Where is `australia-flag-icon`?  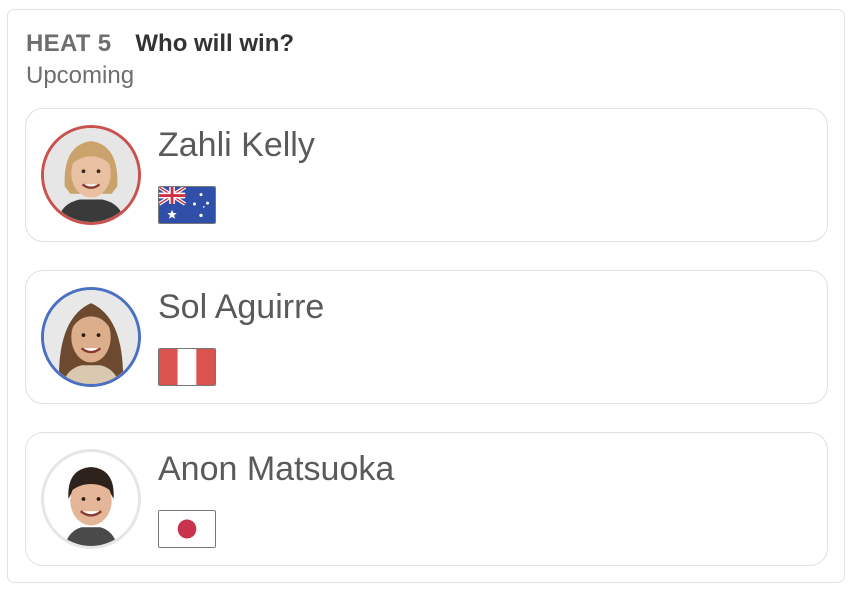 australia-flag-icon is located at coordinates (187, 205).